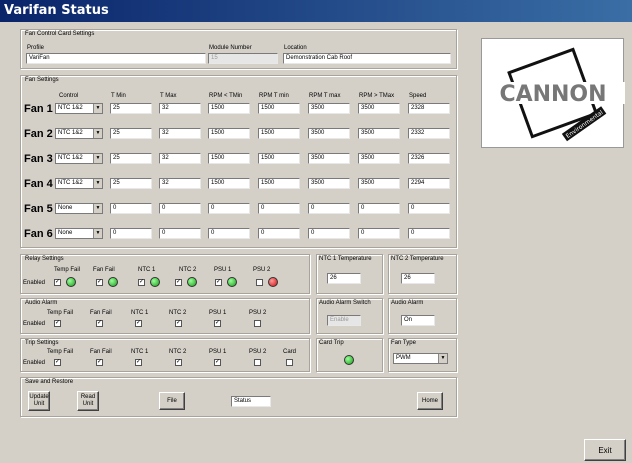 The height and width of the screenshot is (463, 632). Describe the element at coordinates (180, 233) in the screenshot. I see `fan-6-tmax: 0` at that location.